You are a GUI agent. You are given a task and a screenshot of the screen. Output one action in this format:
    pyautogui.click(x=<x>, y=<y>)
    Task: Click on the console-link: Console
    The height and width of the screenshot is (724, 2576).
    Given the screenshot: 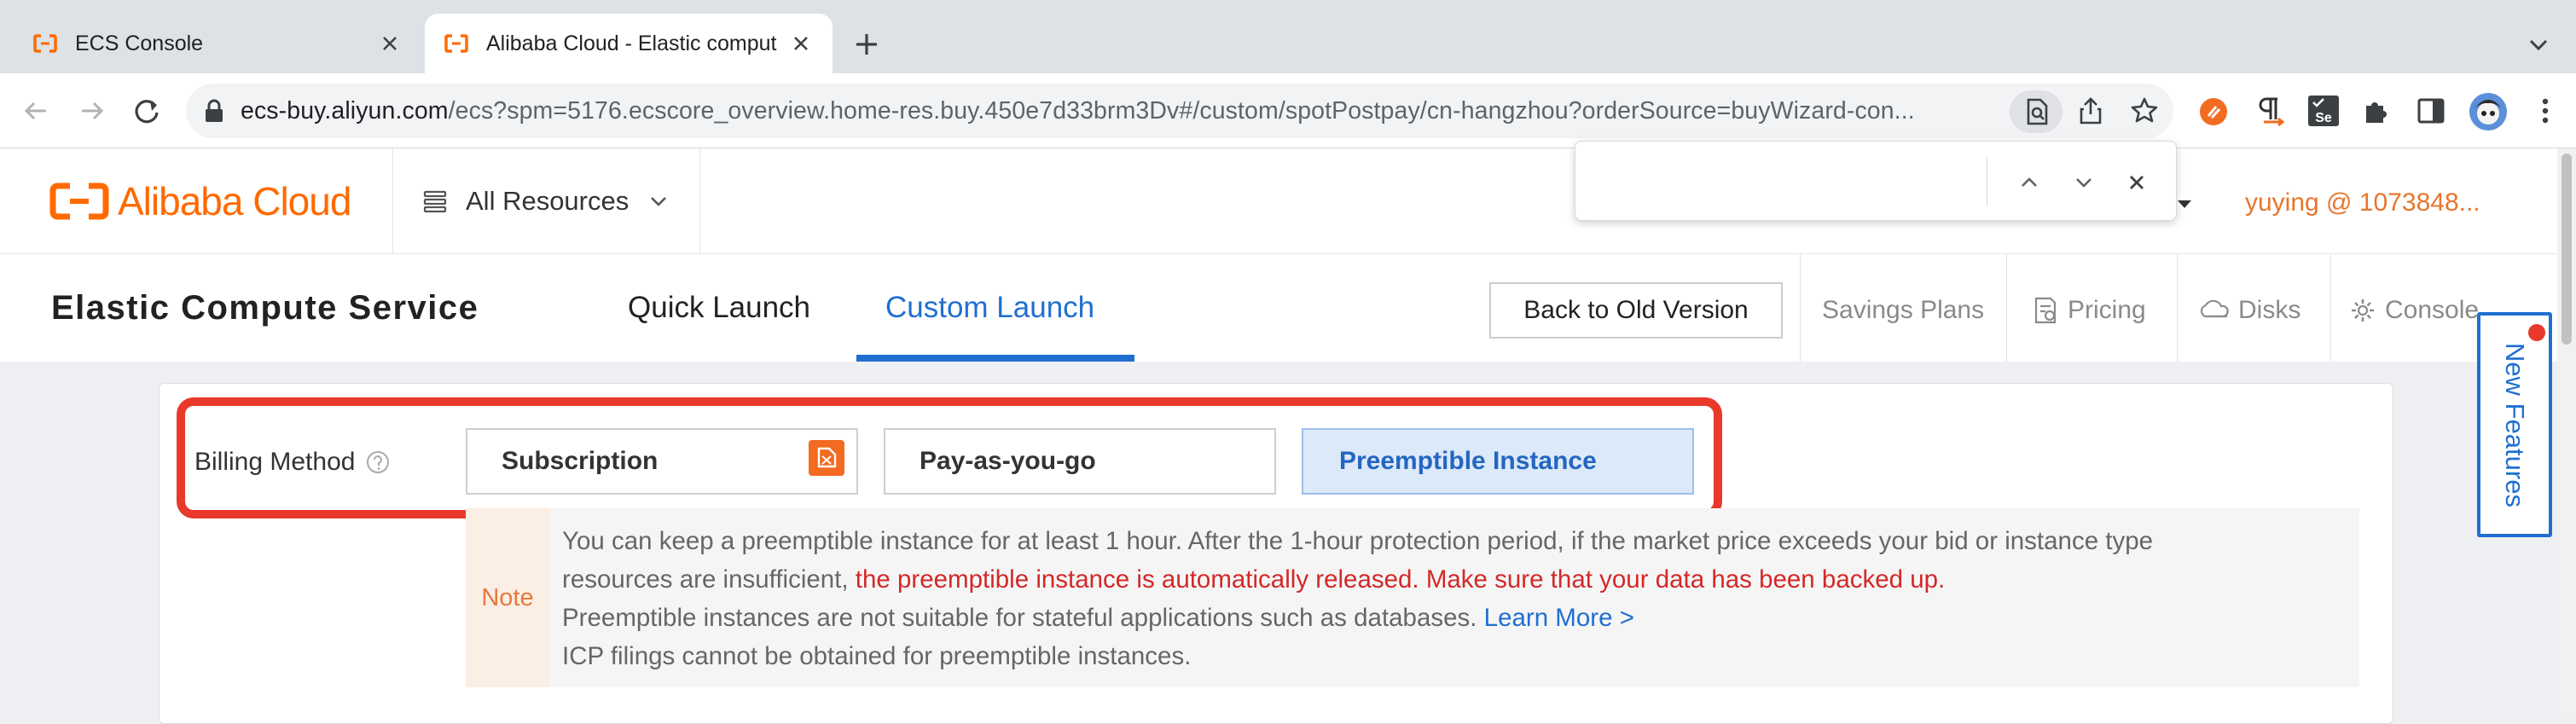 What is the action you would take?
    pyautogui.click(x=2414, y=310)
    